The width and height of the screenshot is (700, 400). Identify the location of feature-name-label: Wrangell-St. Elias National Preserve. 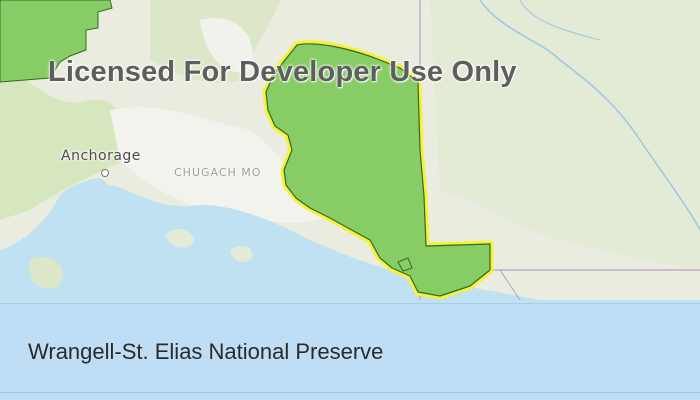
(206, 351).